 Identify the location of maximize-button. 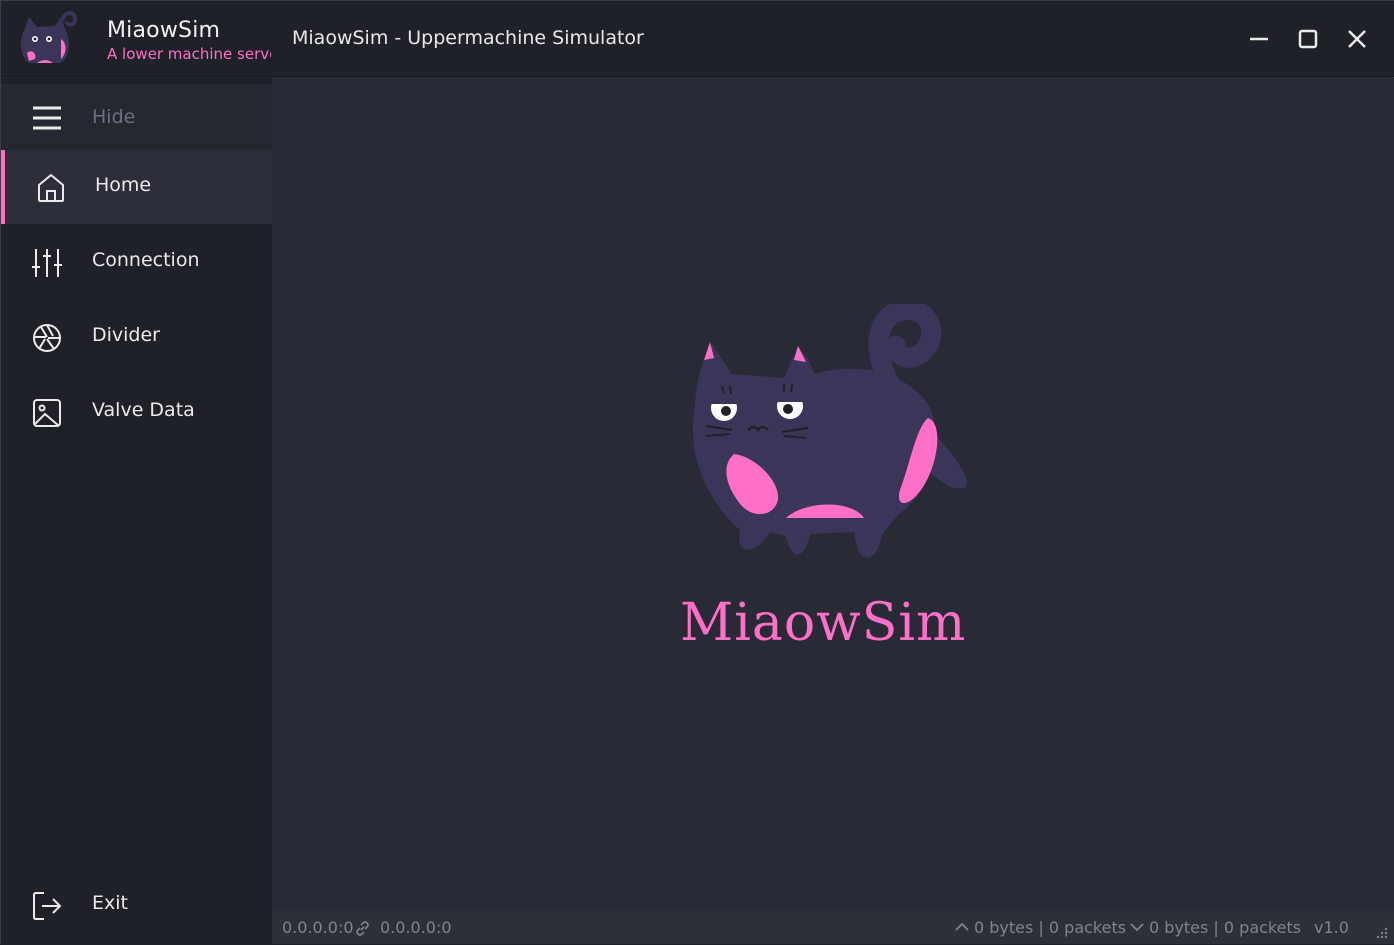
(1308, 39).